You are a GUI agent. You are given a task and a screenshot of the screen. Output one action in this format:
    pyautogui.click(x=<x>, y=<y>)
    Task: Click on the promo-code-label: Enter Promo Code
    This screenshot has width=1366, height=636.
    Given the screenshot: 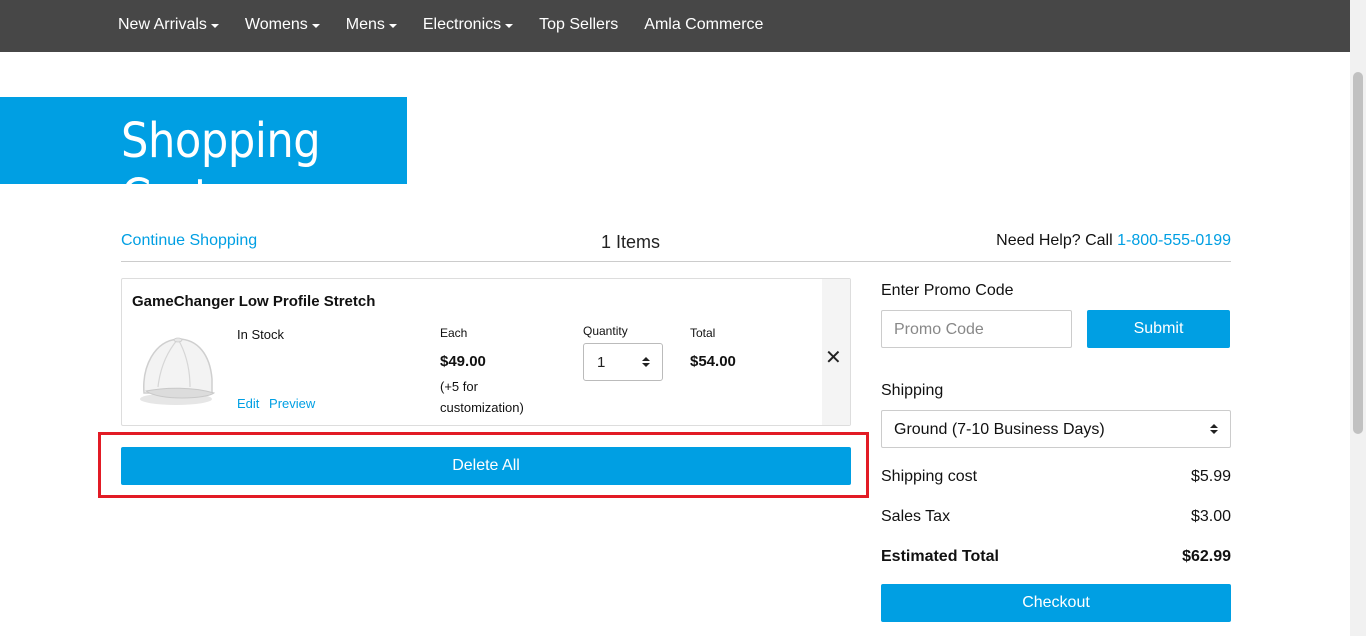 What is the action you would take?
    pyautogui.click(x=947, y=290)
    